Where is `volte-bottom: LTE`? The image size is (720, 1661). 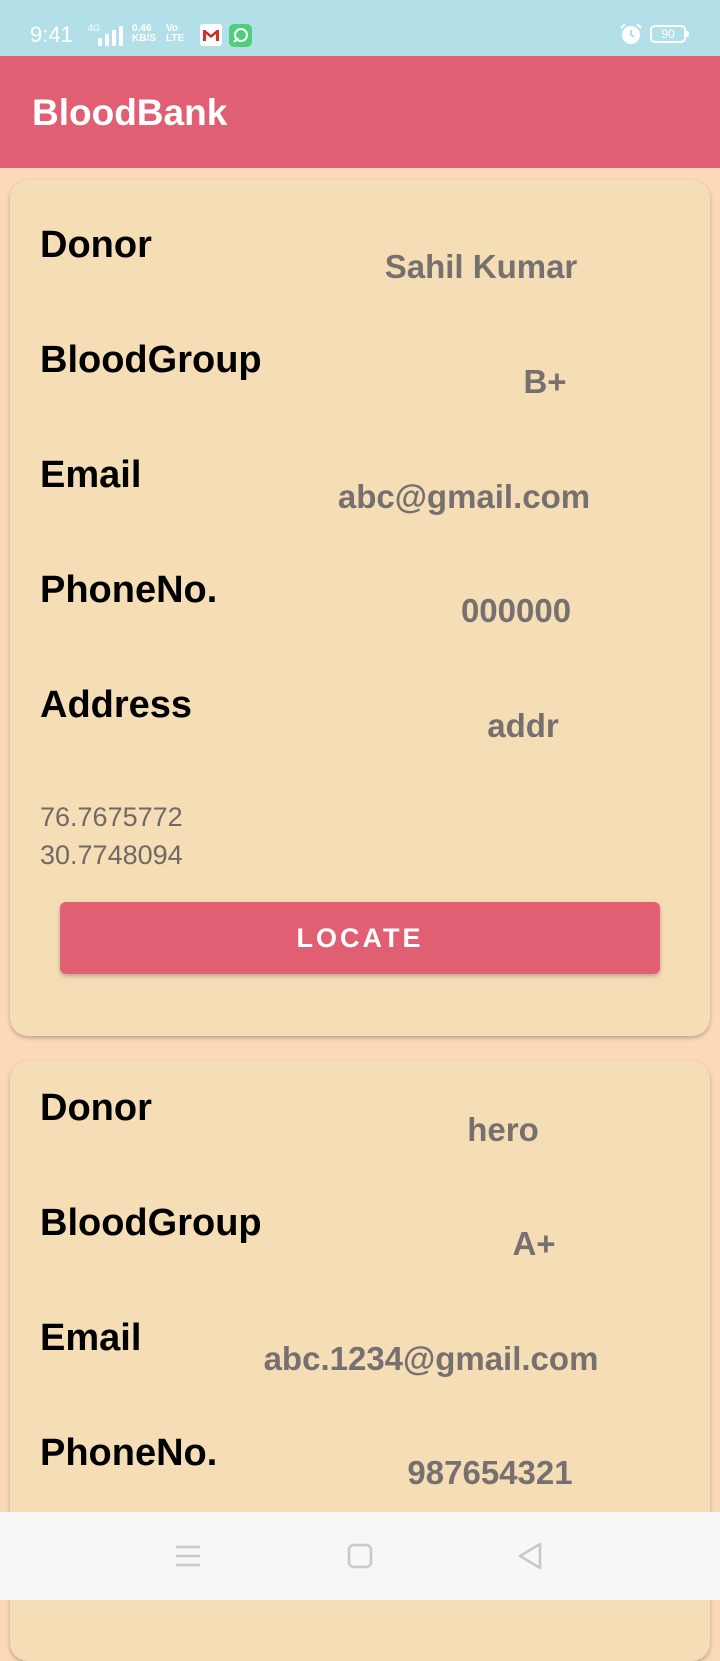
volte-bottom: LTE is located at coordinates (175, 38).